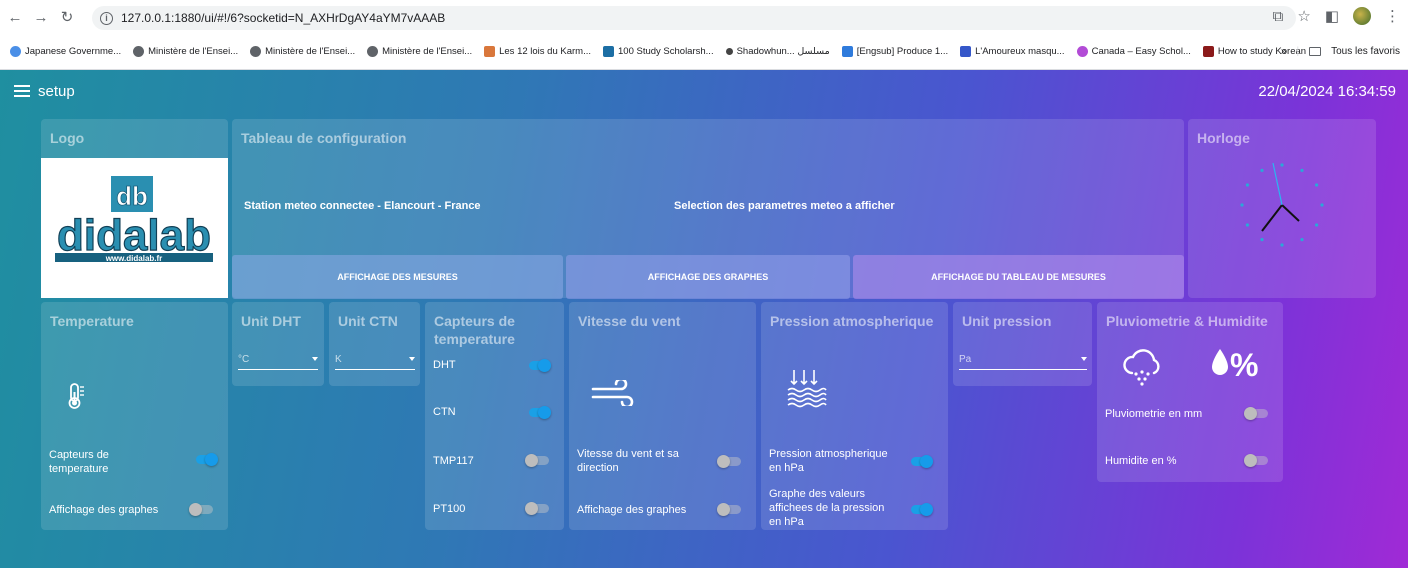 The width and height of the screenshot is (1408, 568). Describe the element at coordinates (41, 17) in the screenshot. I see `forward-icon: →` at that location.